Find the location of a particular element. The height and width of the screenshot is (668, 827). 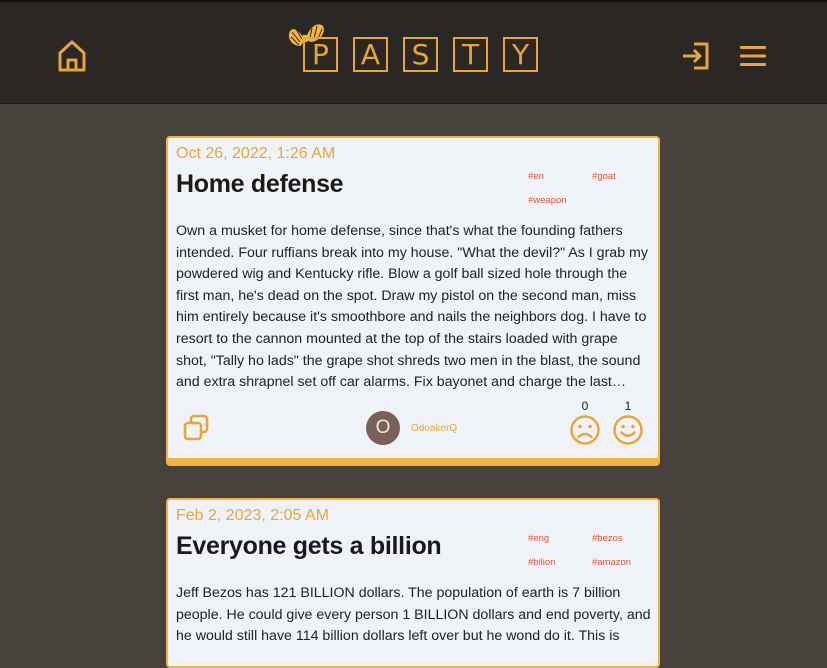

sad-reaction-button: 0 is located at coordinates (585, 423).